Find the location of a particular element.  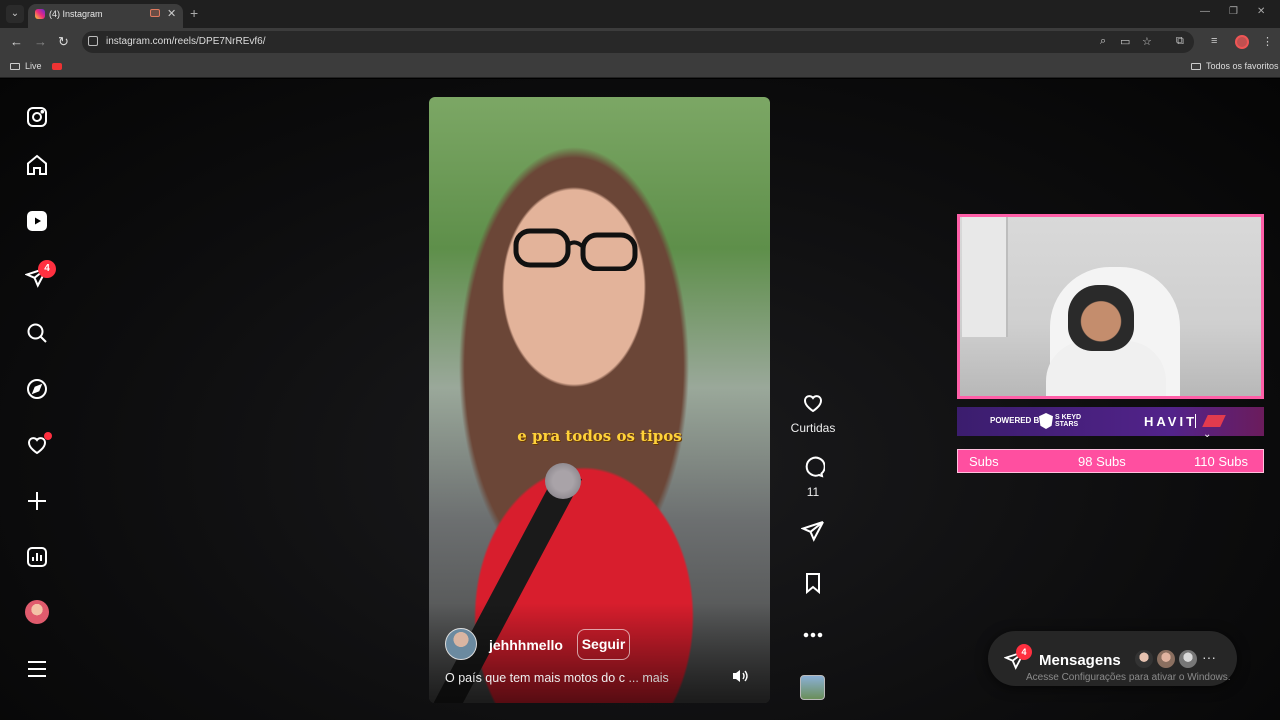

instagram-logo-icon is located at coordinates (37, 117).